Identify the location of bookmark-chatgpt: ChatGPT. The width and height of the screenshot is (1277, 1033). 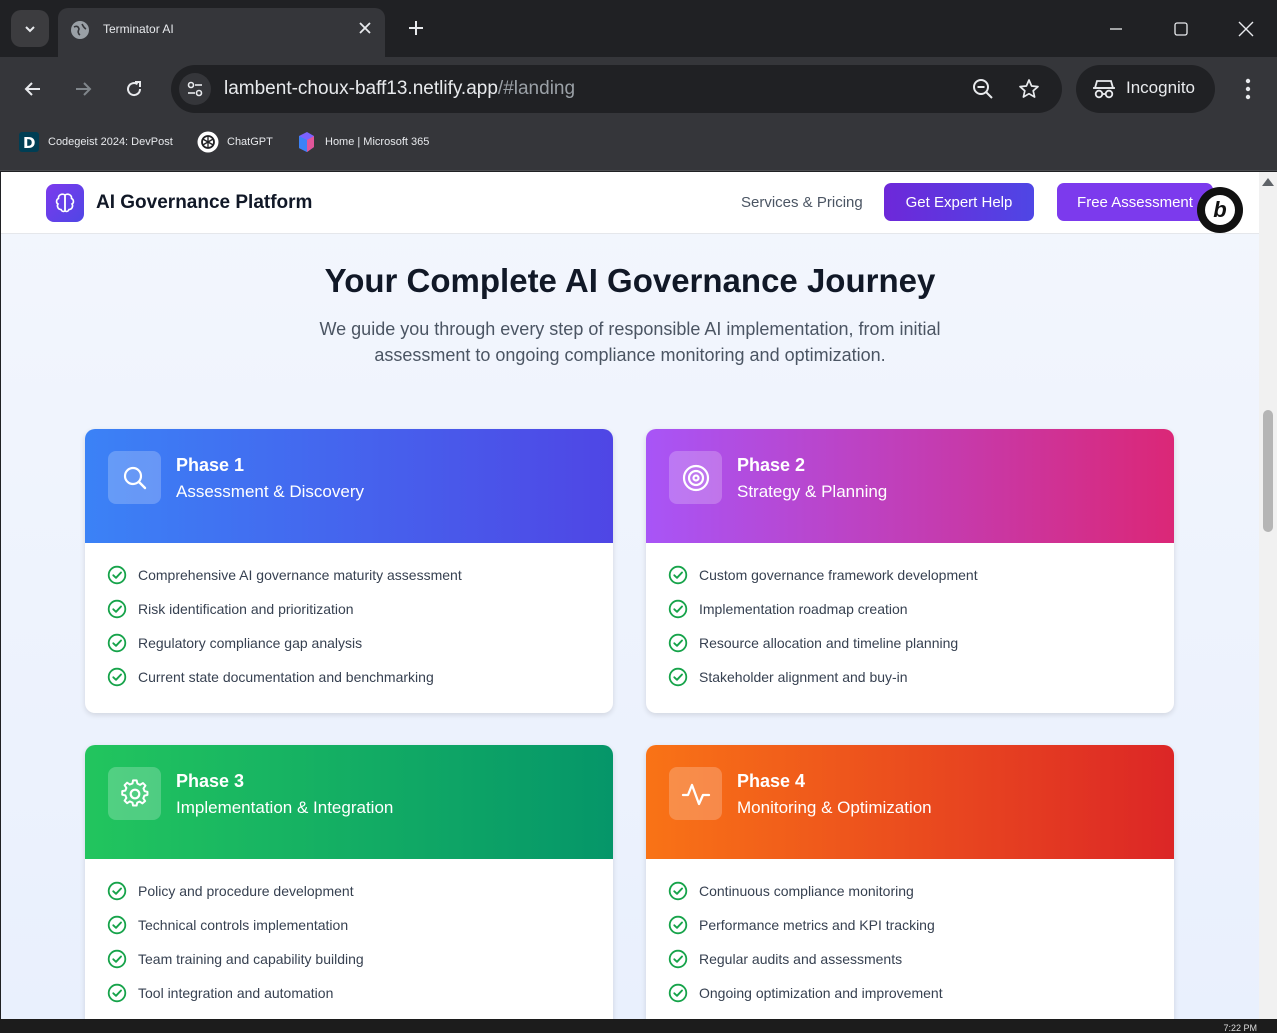
(235, 142).